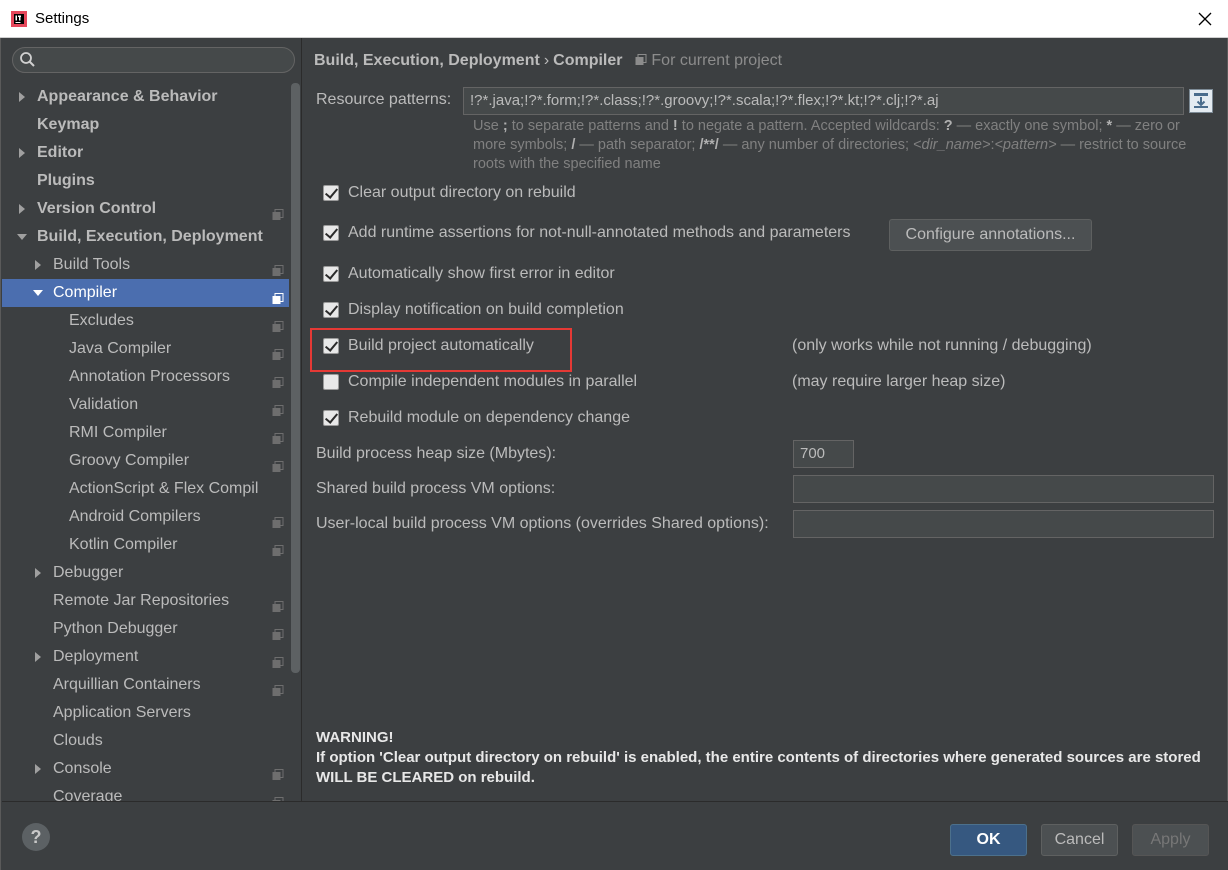 This screenshot has width=1228, height=870. What do you see at coordinates (295, 378) in the screenshot?
I see `sidebar-scrollbar` at bounding box center [295, 378].